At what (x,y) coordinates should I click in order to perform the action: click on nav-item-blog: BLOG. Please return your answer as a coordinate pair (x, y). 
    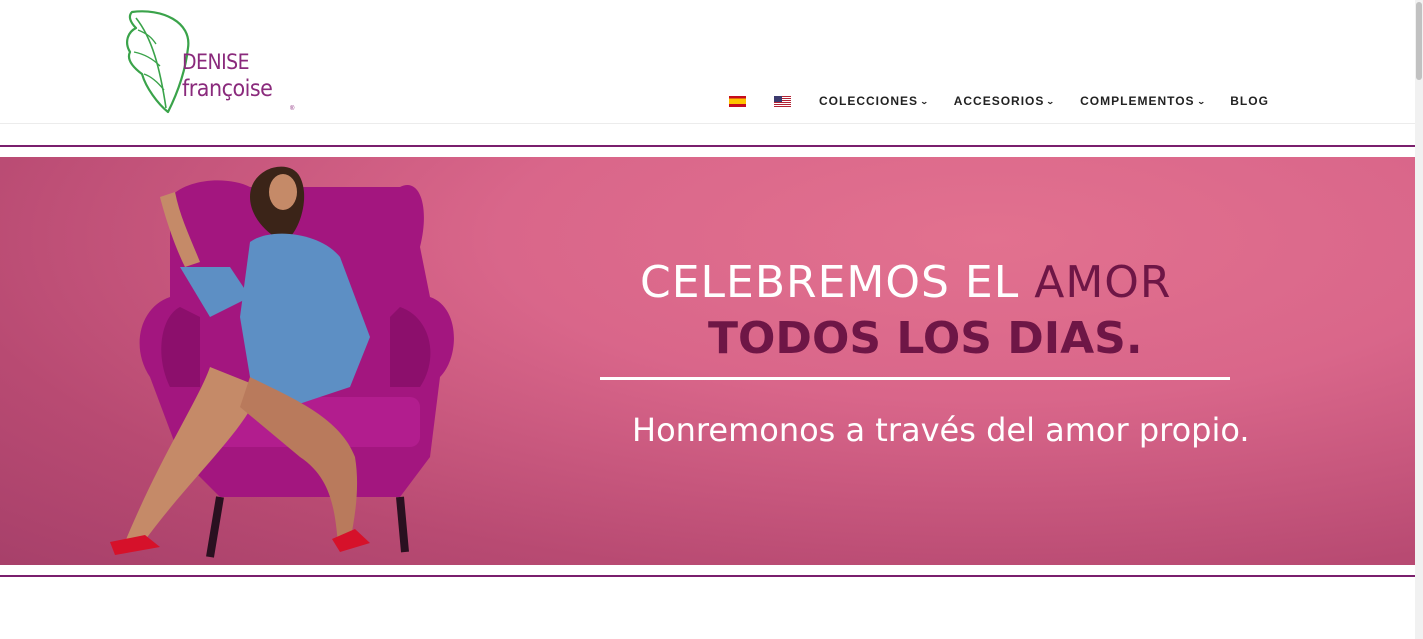
    Looking at the image, I should click on (1249, 101).